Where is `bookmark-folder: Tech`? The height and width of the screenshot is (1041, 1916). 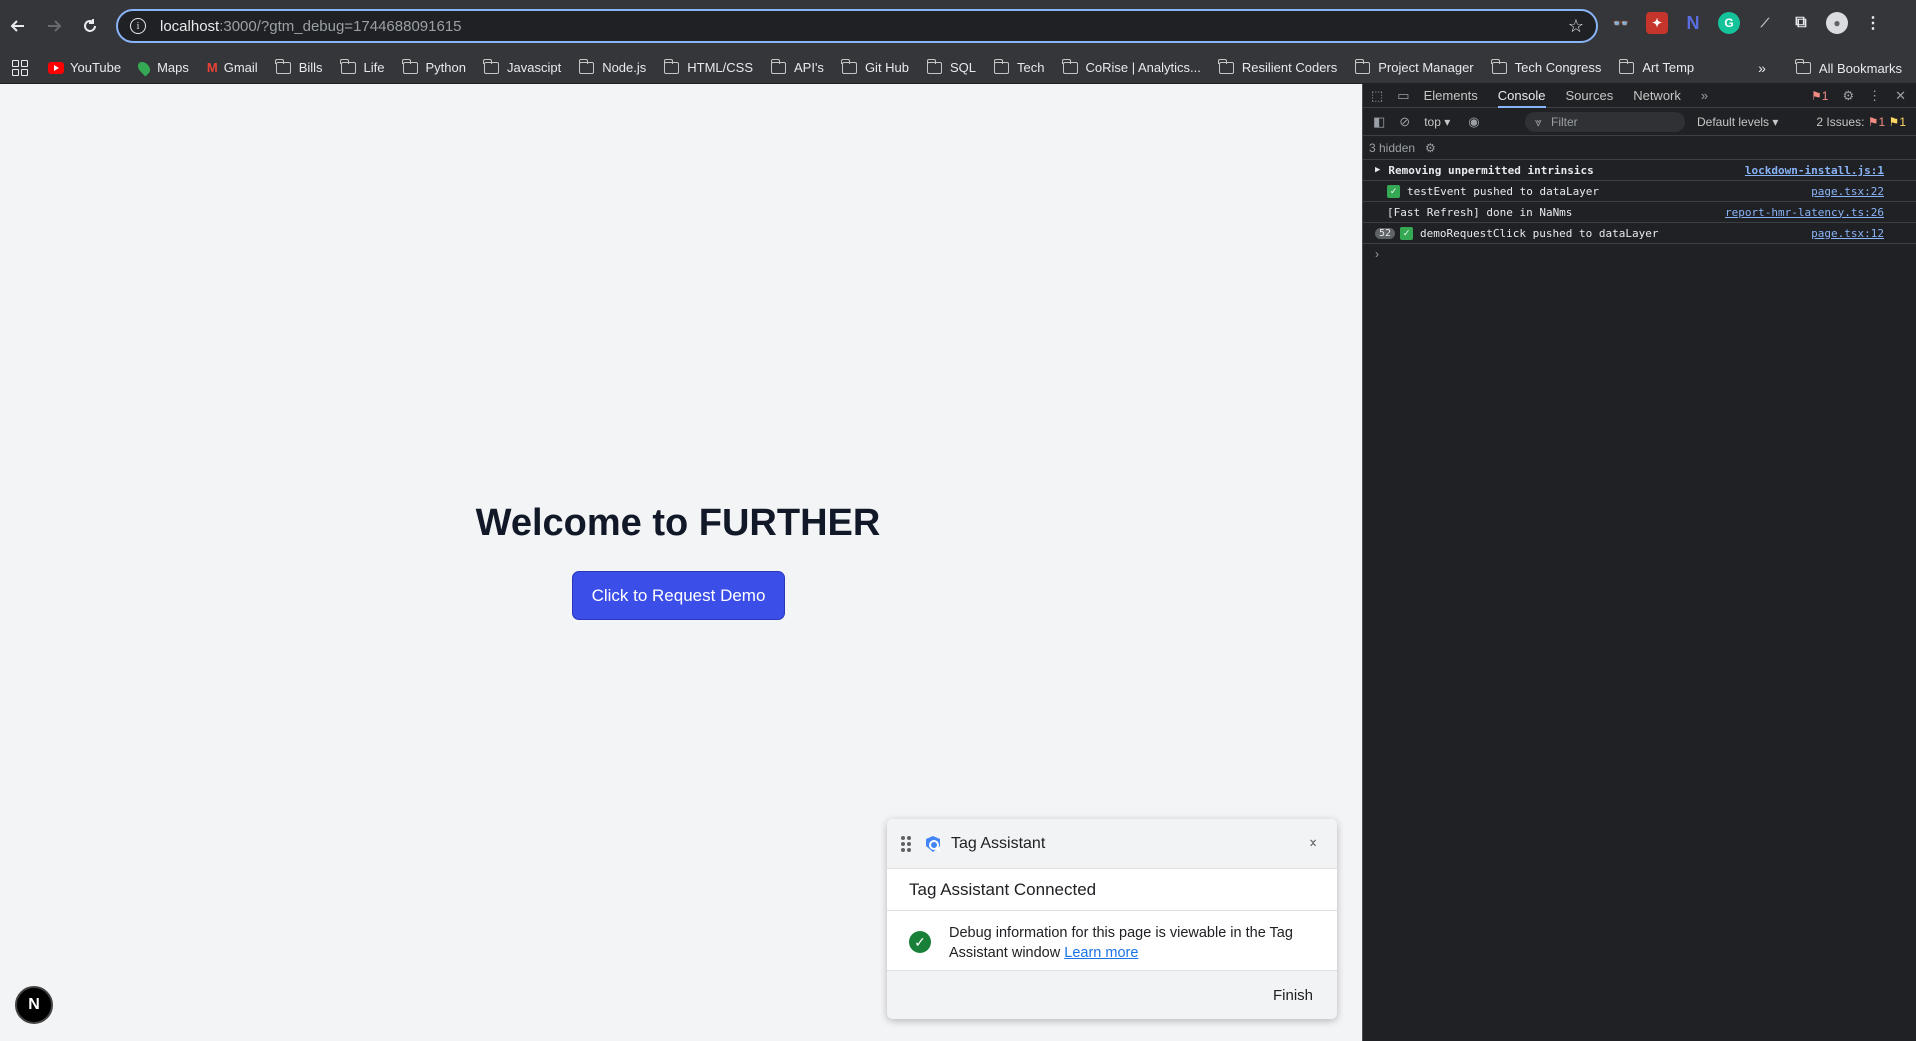
bookmark-folder: Tech is located at coordinates (1019, 66).